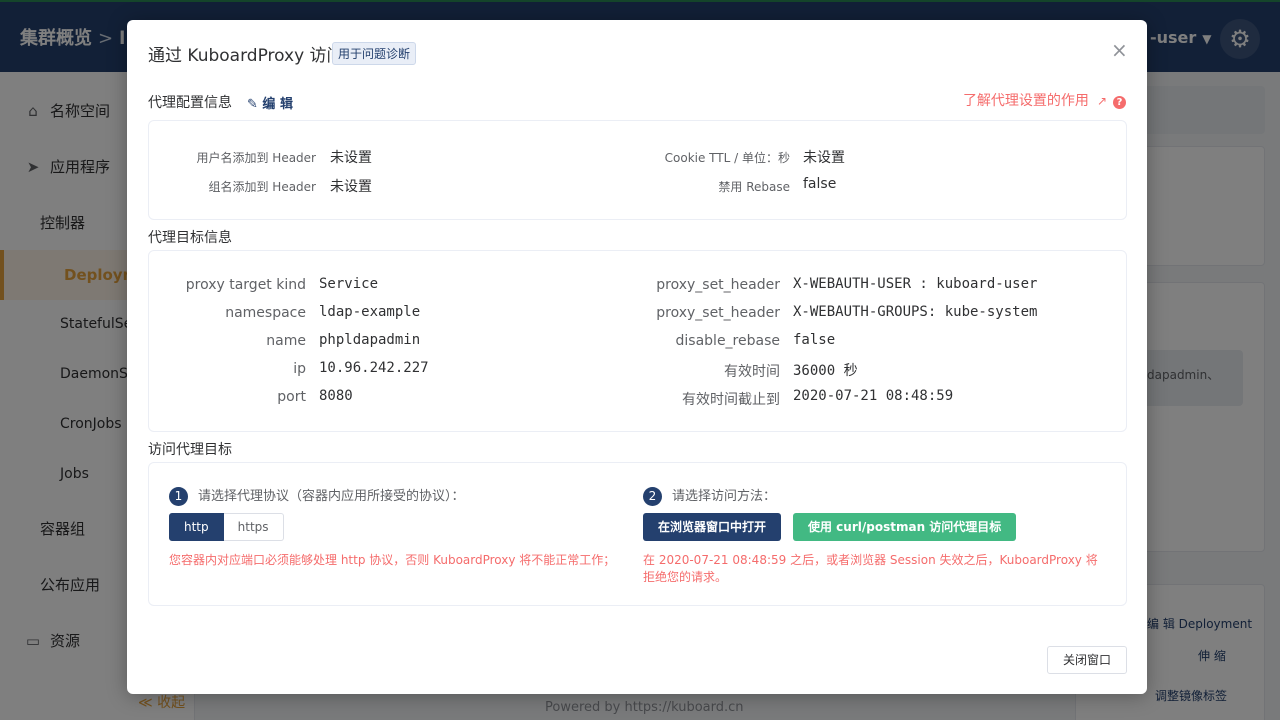 This screenshot has width=1280, height=720. What do you see at coordinates (820, 184) in the screenshot?
I see `config-value: false` at bounding box center [820, 184].